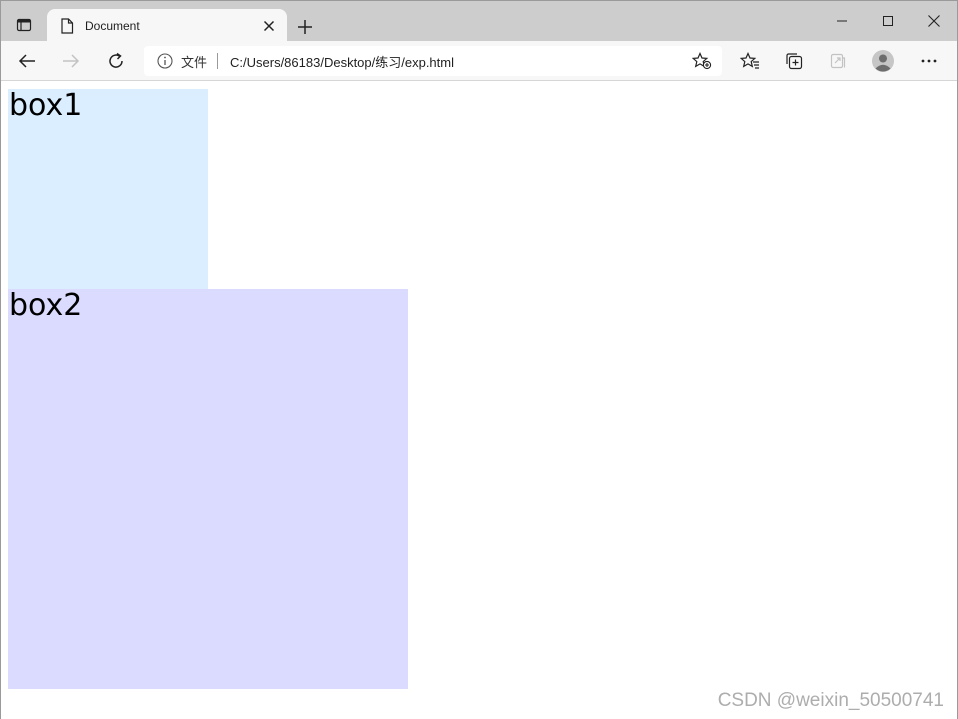 This screenshot has width=958, height=719. I want to click on back-icon, so click(26, 61).